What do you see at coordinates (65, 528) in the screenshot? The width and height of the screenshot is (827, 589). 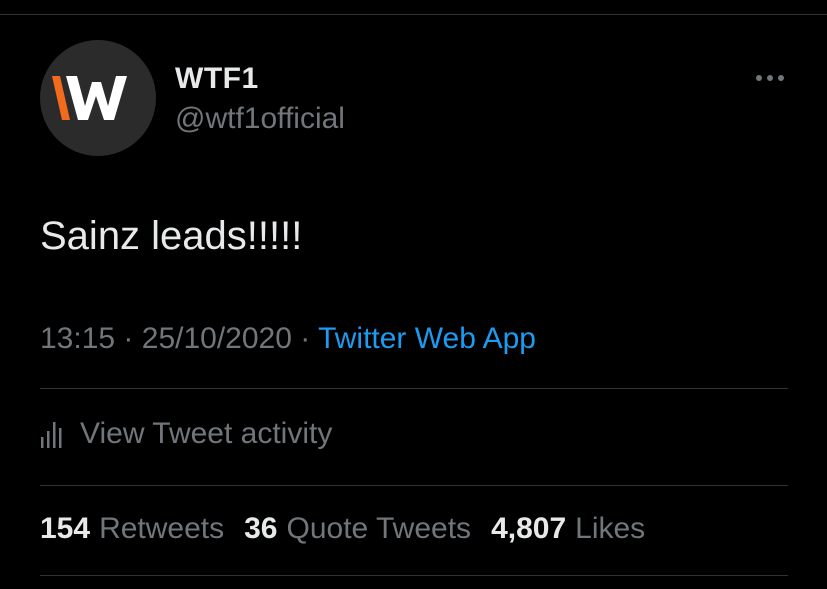 I see `retweets-count: 154` at bounding box center [65, 528].